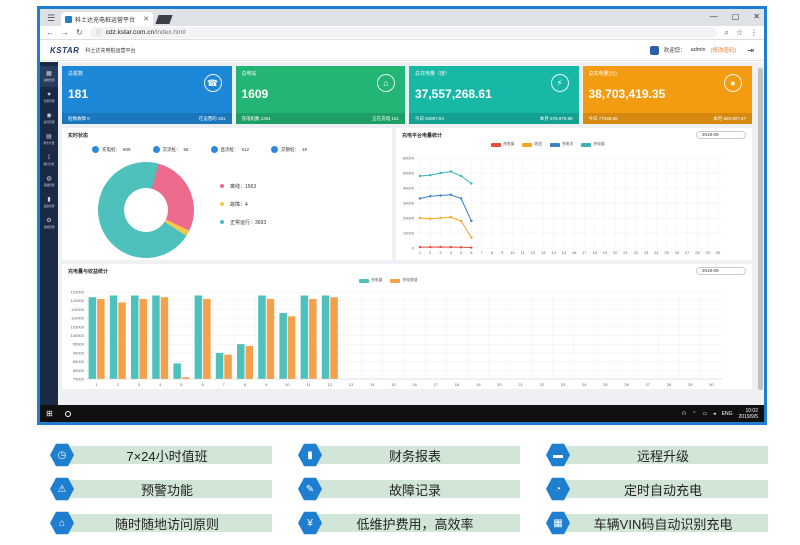  Describe the element at coordinates (684, 414) in the screenshot. I see `people-icon: ⚇` at that location.